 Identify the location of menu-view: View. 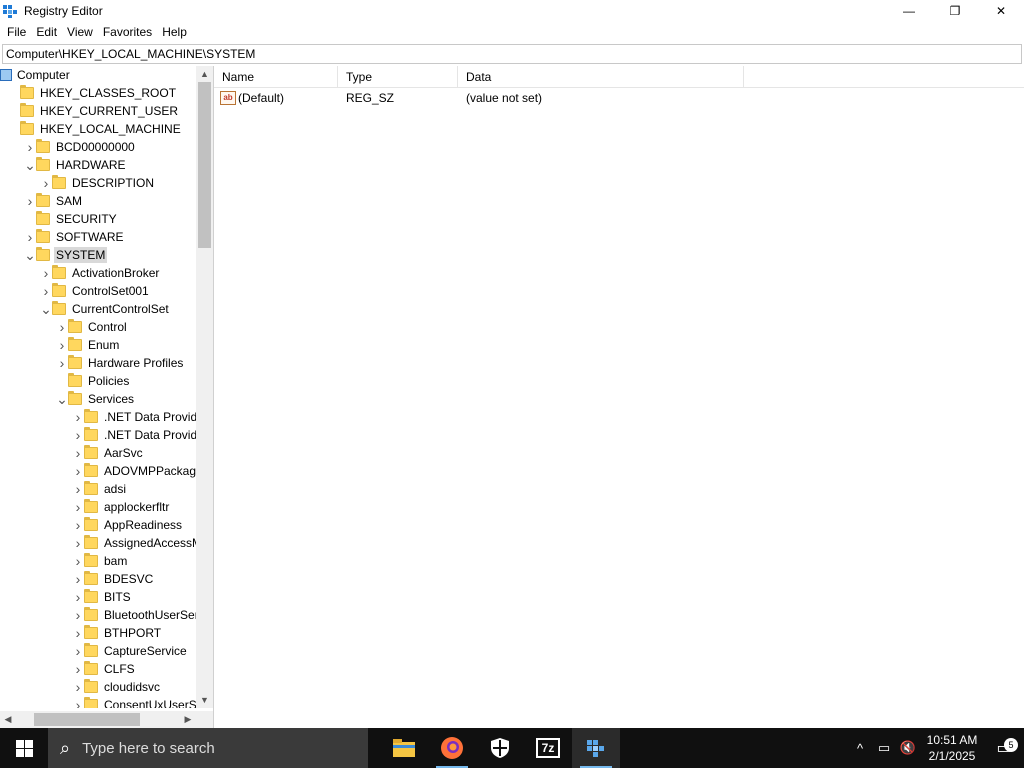
(80, 32).